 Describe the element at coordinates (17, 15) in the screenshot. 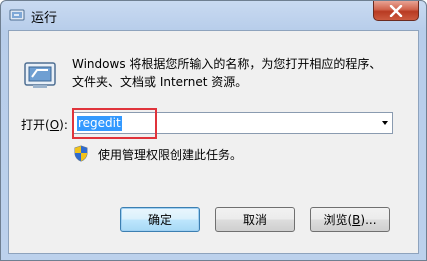

I see `run-app-icon` at that location.